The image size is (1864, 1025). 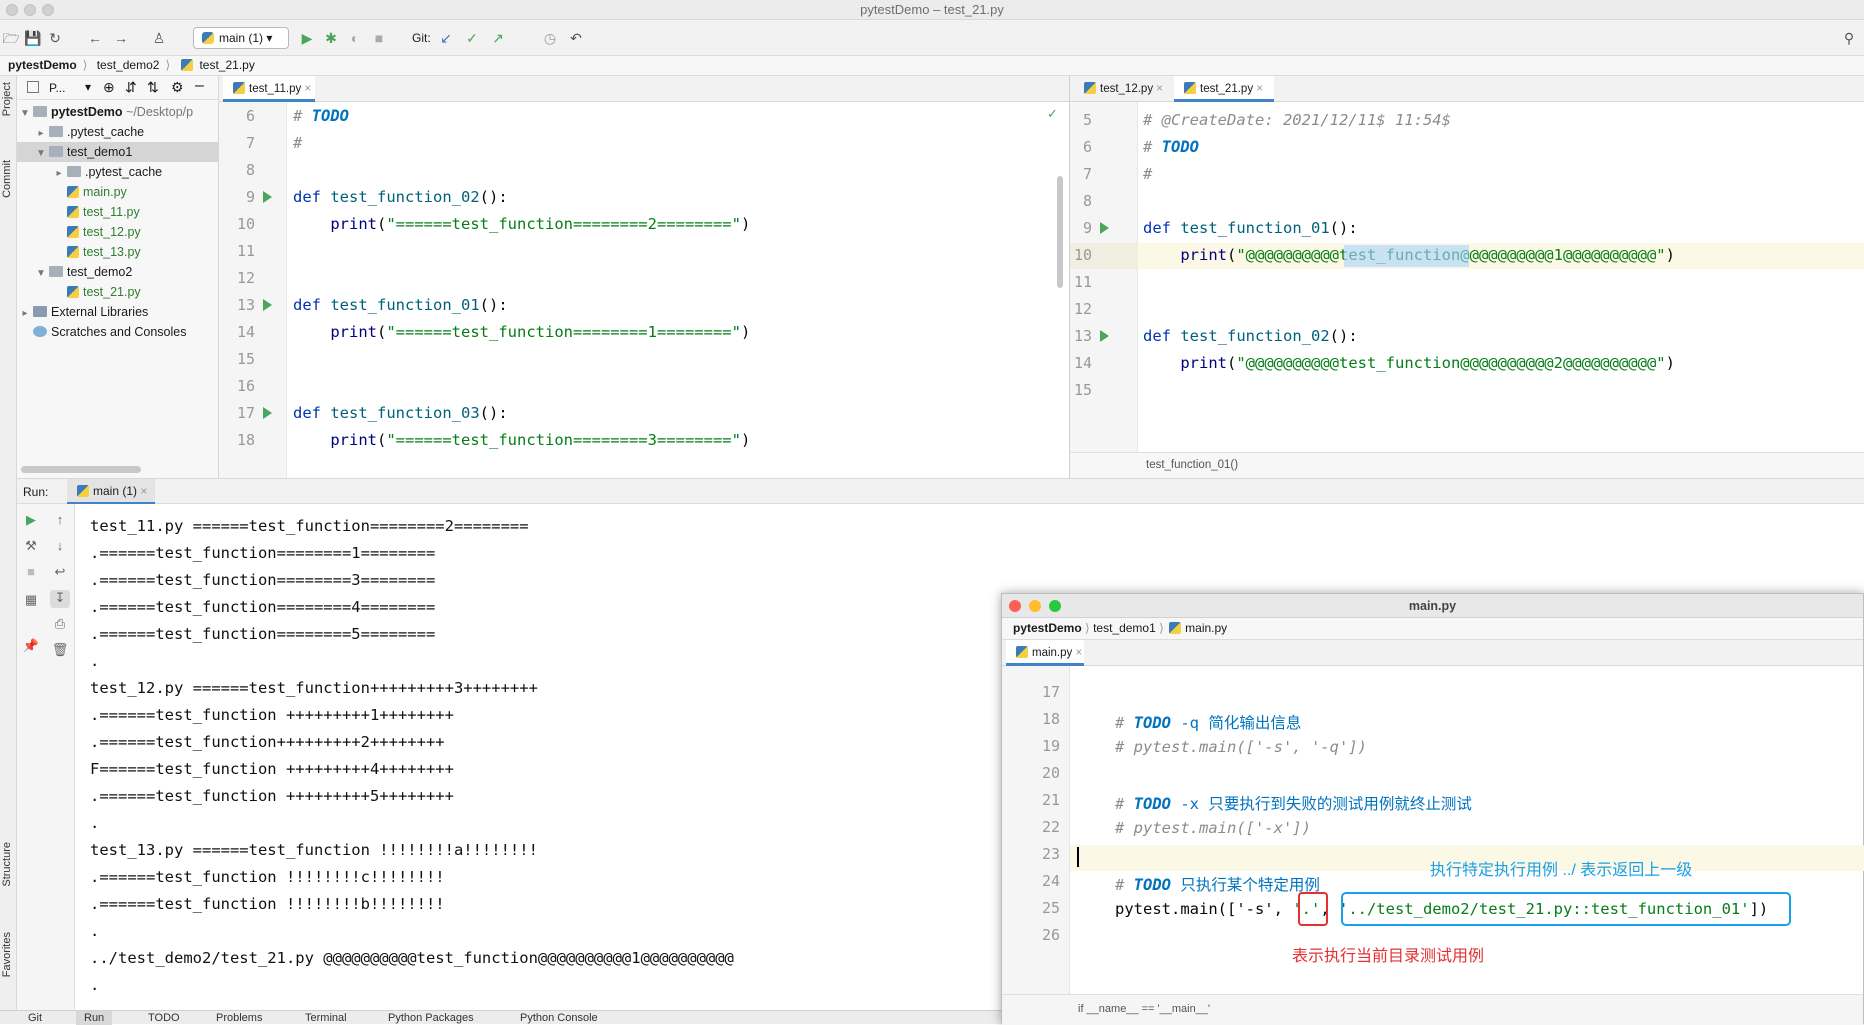 What do you see at coordinates (88, 87) in the screenshot?
I see `chevron-down-icon: ▾` at bounding box center [88, 87].